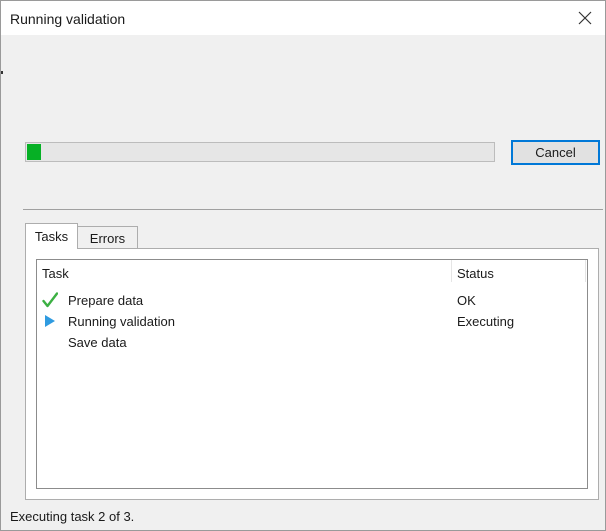 Image resolution: width=606 pixels, height=531 pixels. What do you see at coordinates (260, 152) in the screenshot?
I see `progress-bar` at bounding box center [260, 152].